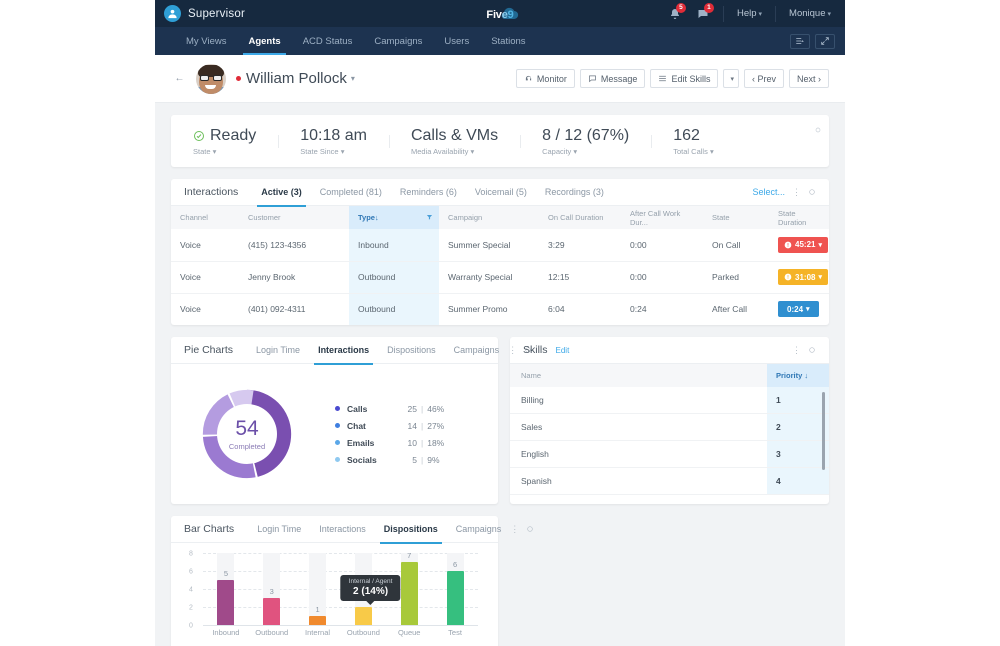 This screenshot has width=1000, height=646. I want to click on skills-row: English 3, so click(669, 454).